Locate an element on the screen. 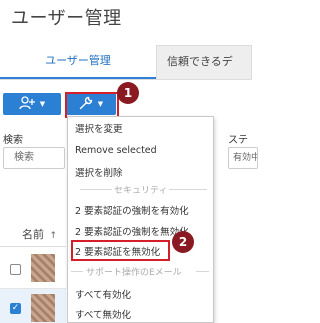 Image resolution: width=320 pixels, height=323 pixels. search-label: 検索 is located at coordinates (13, 140).